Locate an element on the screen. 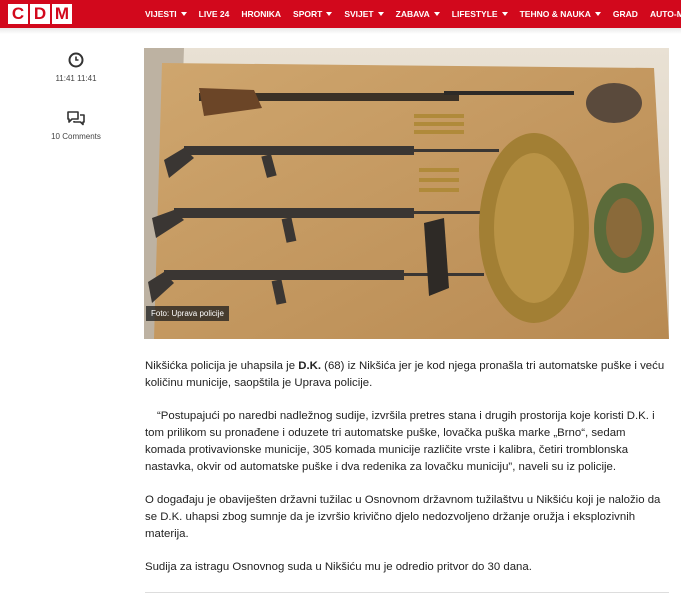  post-comments: 10 Comments is located at coordinates (76, 125).